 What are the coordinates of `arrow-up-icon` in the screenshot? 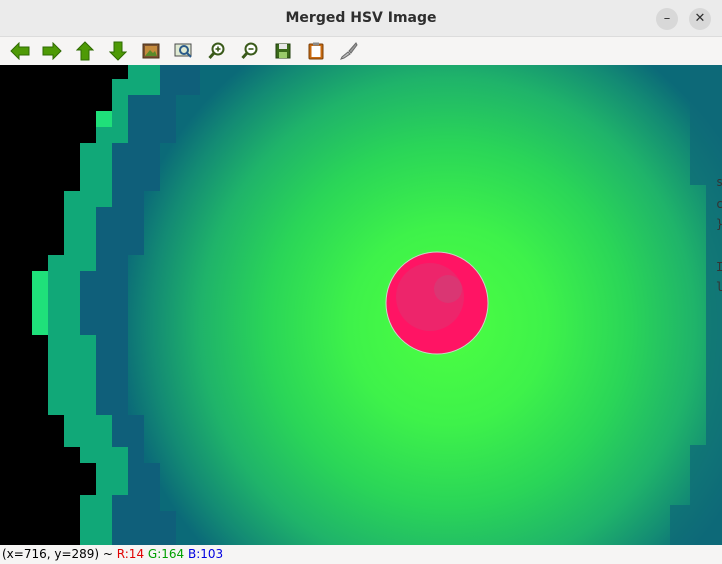 It's located at (85, 51).